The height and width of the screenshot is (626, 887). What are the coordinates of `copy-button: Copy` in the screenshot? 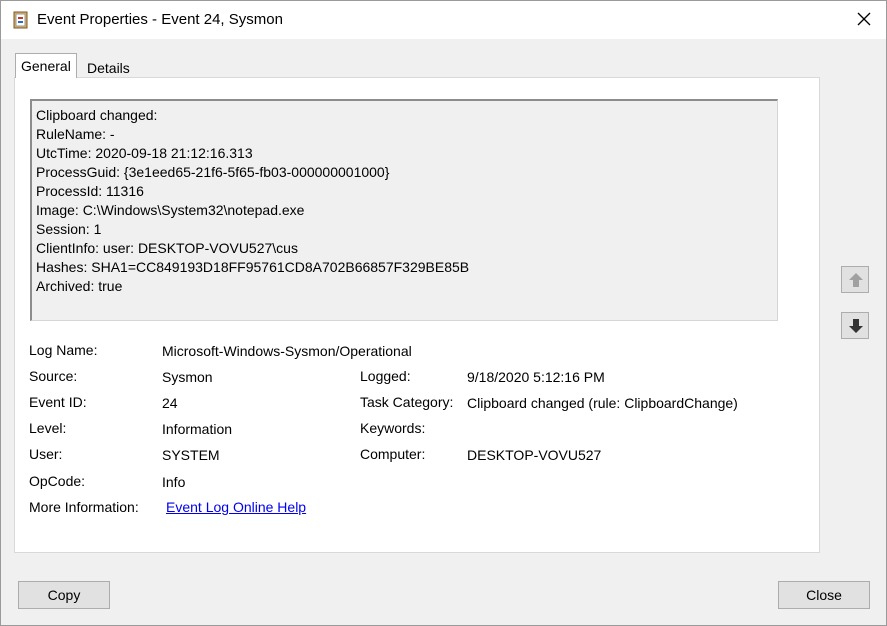 It's located at (64, 595).